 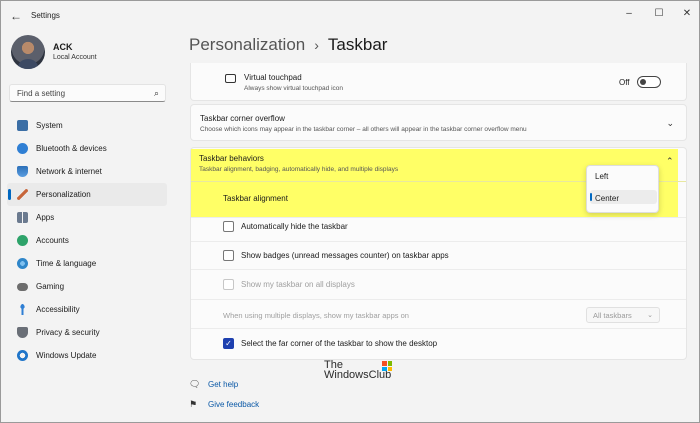 What do you see at coordinates (649, 82) in the screenshot?
I see `virtual-touchpad-toggle` at bounding box center [649, 82].